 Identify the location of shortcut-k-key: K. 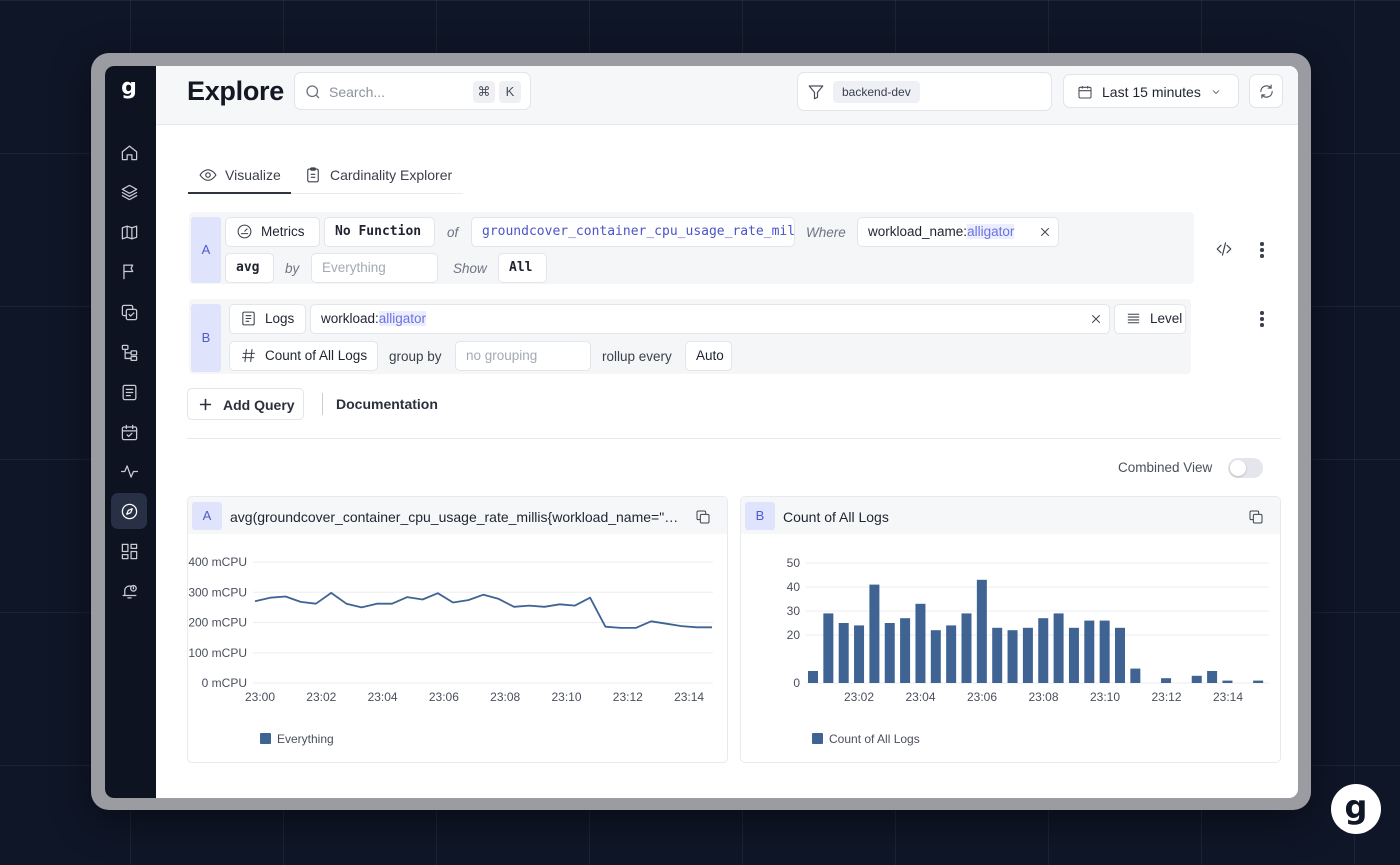
(510, 92).